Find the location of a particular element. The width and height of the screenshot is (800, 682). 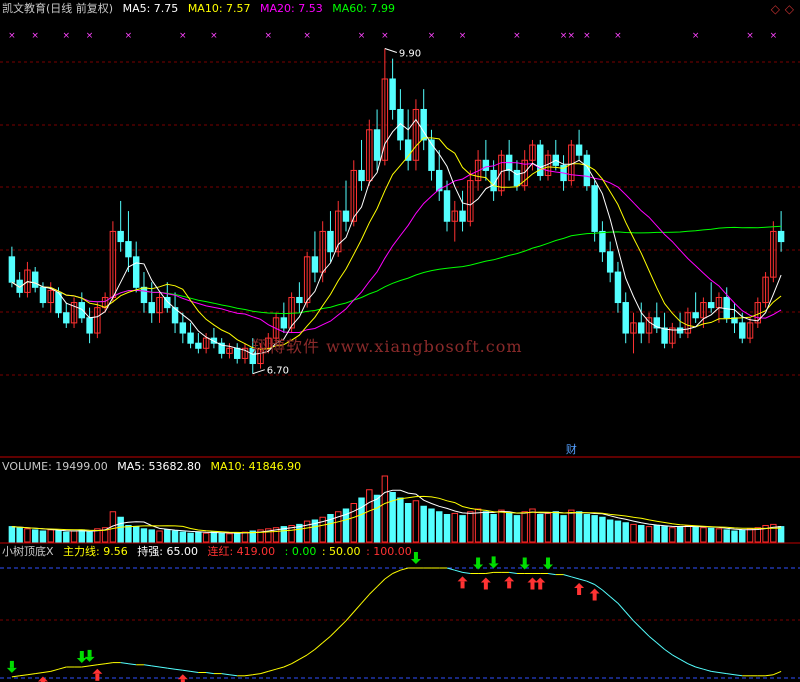

low-marker-line is located at coordinates (258, 372).